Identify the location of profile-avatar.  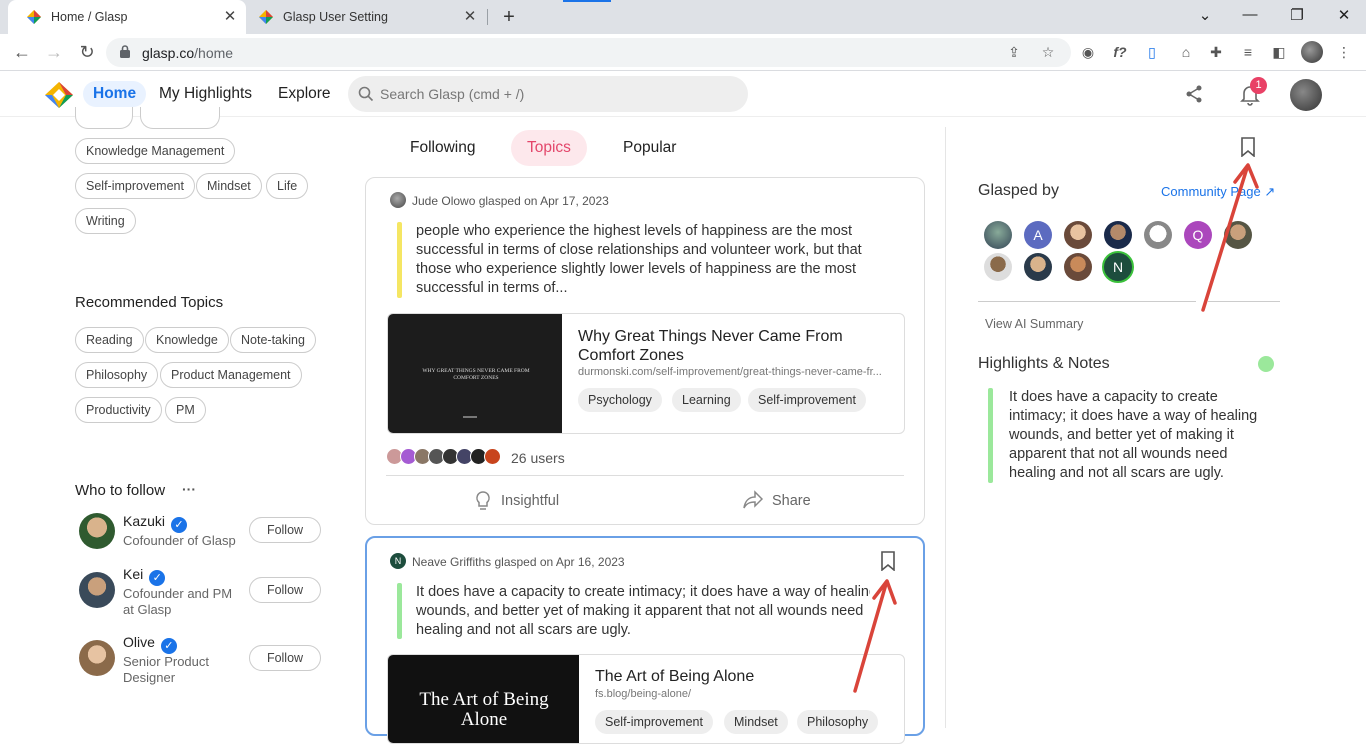
(1312, 52).